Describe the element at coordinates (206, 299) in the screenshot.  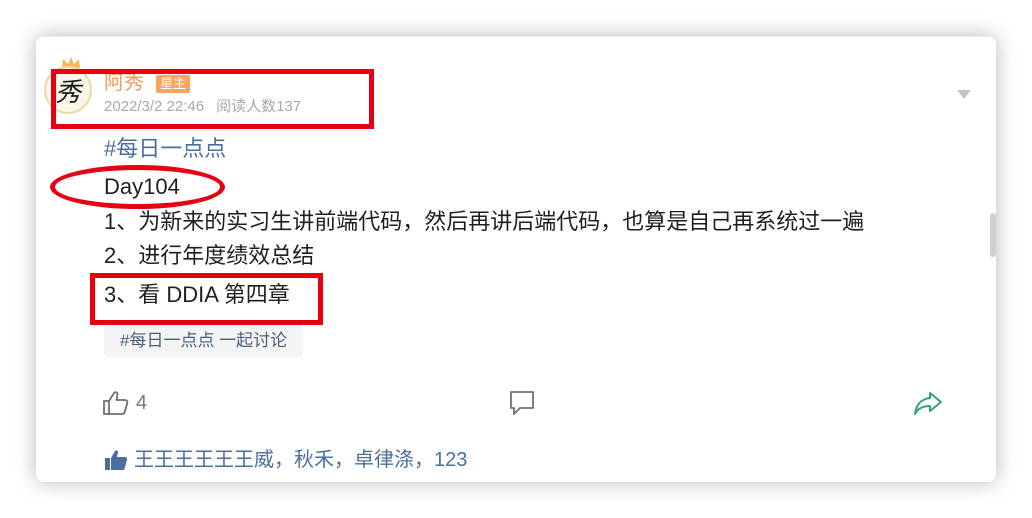
I see `annotation-box-line3` at that location.